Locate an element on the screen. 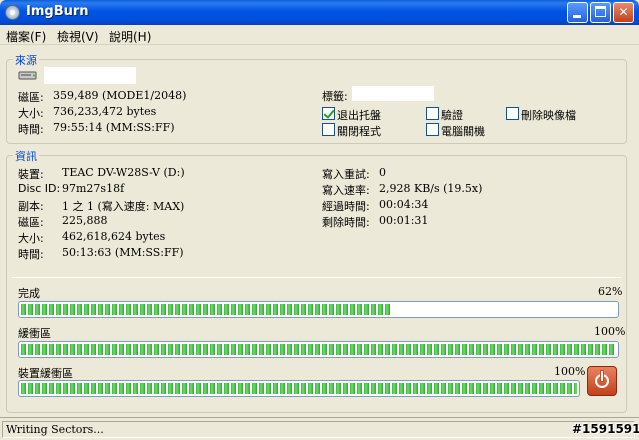 The image size is (639, 440). close-button: ✕ is located at coordinates (623, 12).